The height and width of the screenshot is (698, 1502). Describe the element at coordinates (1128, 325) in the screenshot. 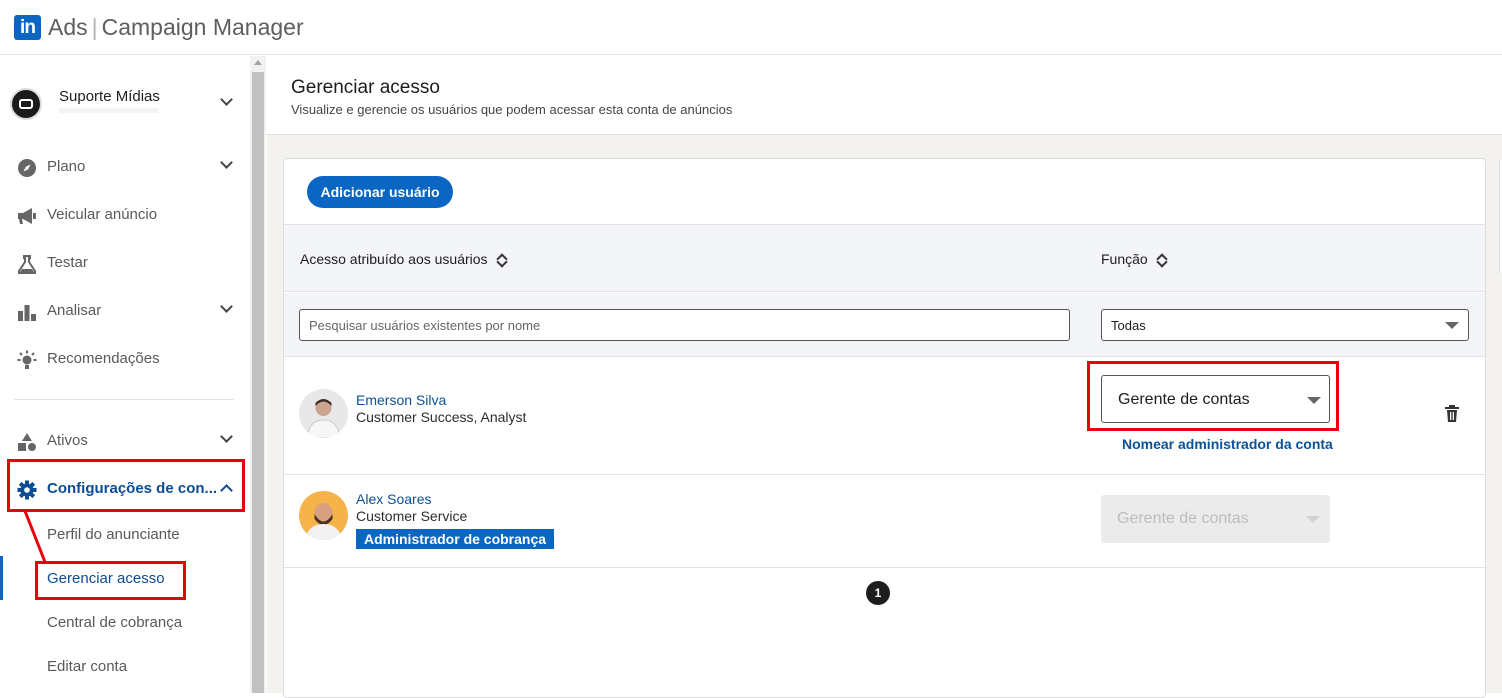

I see `role-filter-value: Todas` at that location.